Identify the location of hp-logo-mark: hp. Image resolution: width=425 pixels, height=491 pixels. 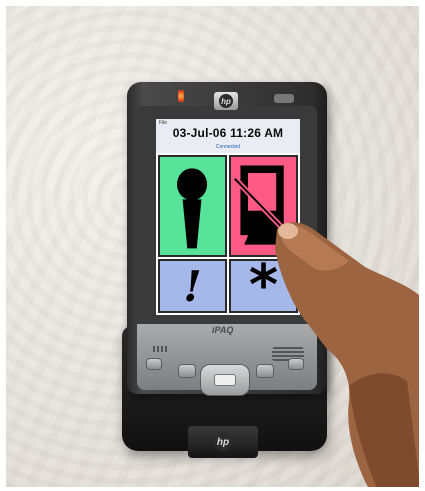
(226, 101).